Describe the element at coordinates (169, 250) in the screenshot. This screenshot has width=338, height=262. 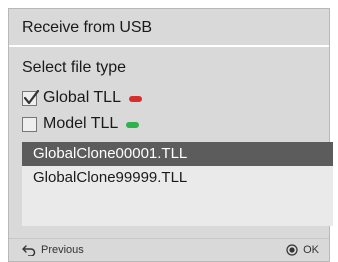
I see `dialog-footer: Previous OK` at that location.